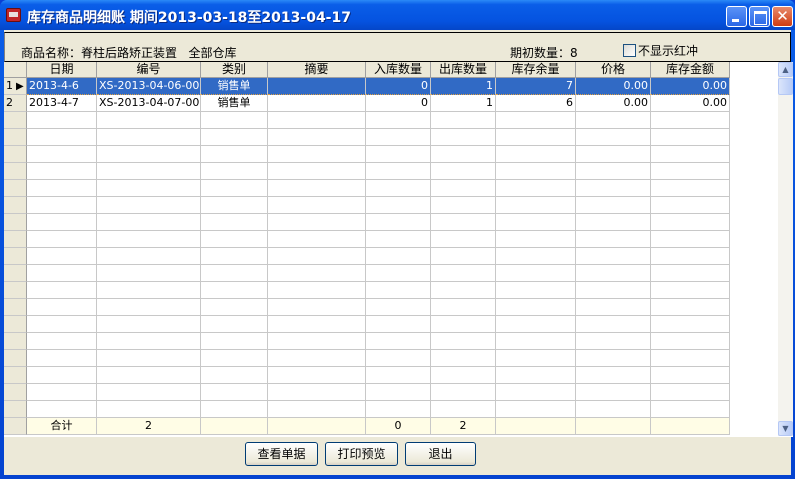 The width and height of the screenshot is (795, 479). Describe the element at coordinates (234, 70) in the screenshot. I see `column-header: 类别` at that location.